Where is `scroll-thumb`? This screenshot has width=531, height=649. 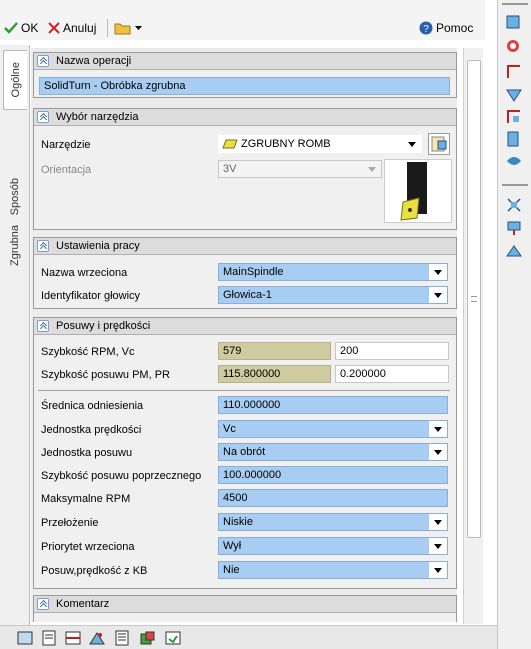 scroll-thumb is located at coordinates (474, 299).